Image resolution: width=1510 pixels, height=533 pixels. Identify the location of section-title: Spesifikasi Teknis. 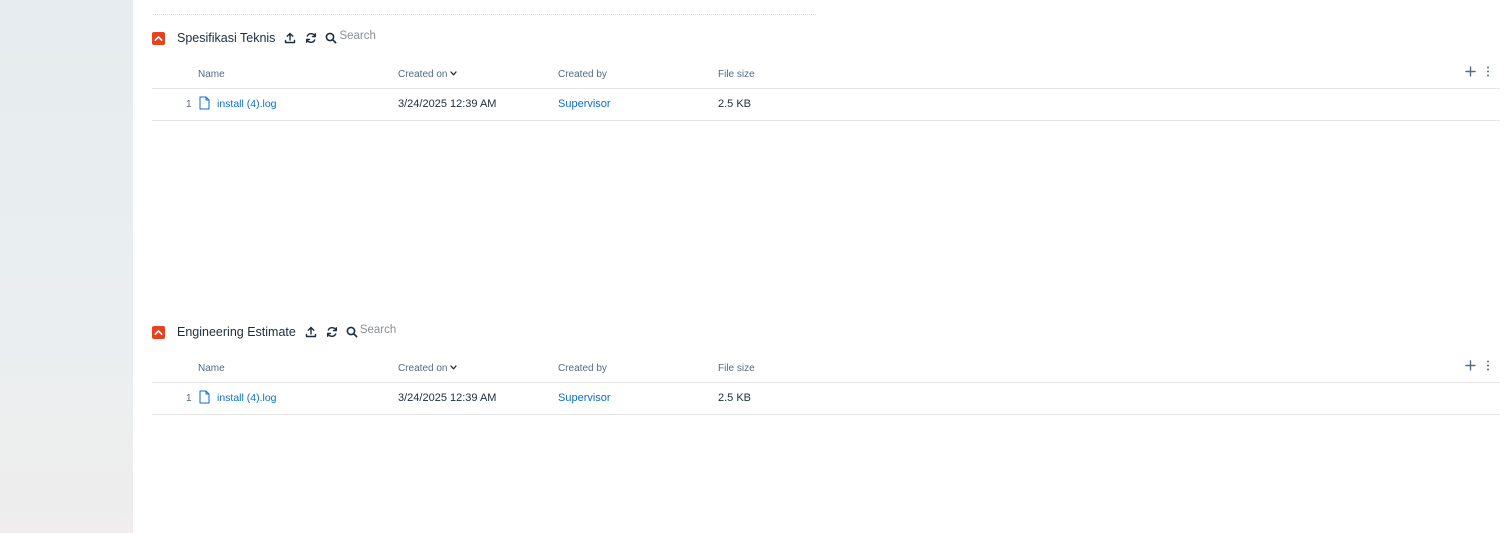
(226, 38).